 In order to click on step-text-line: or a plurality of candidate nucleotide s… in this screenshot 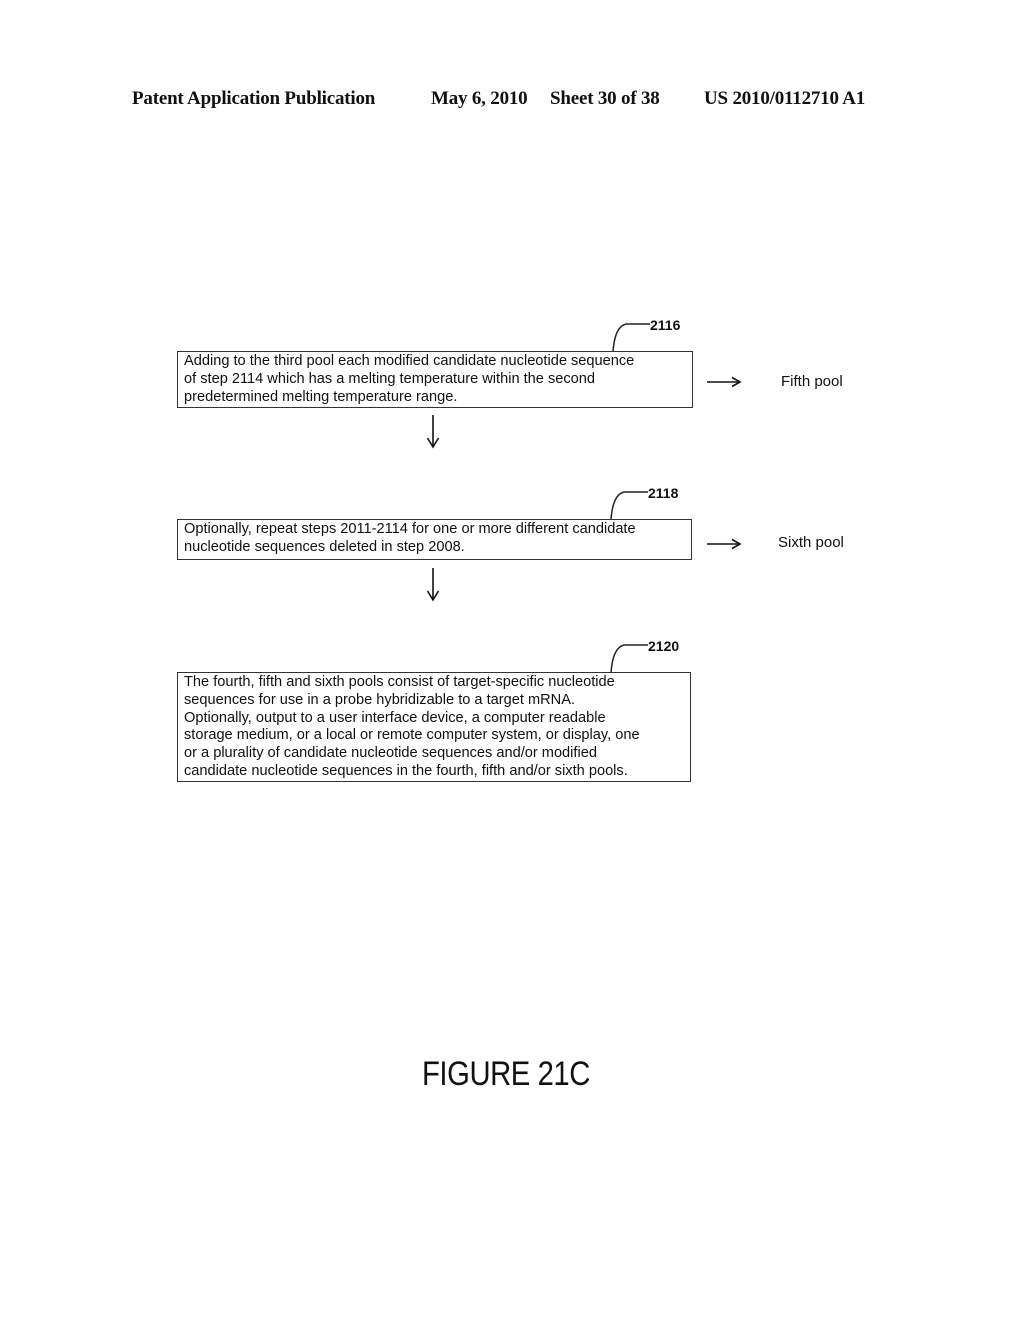, I will do `click(390, 753)`.